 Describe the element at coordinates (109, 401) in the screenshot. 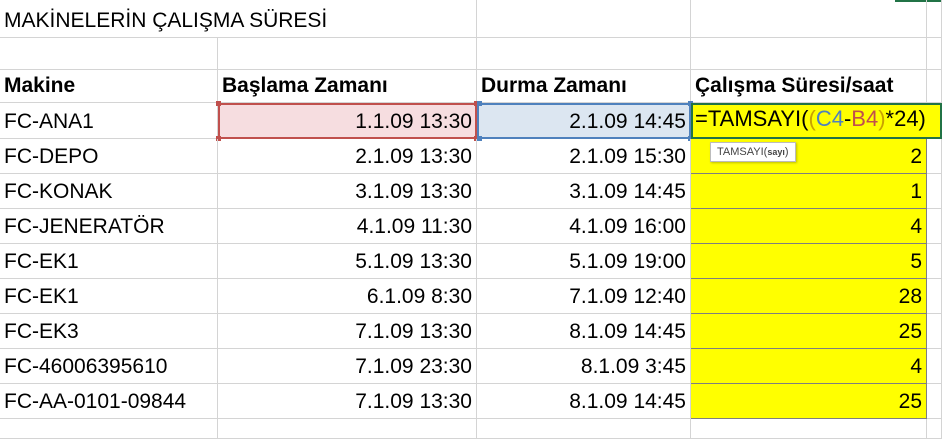

I see `machine-cell: FC-AA-0101-09844` at that location.